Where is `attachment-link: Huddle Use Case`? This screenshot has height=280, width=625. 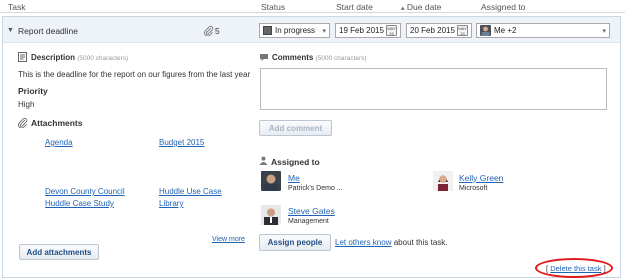
attachment-link: Huddle Use Case is located at coordinates (190, 191).